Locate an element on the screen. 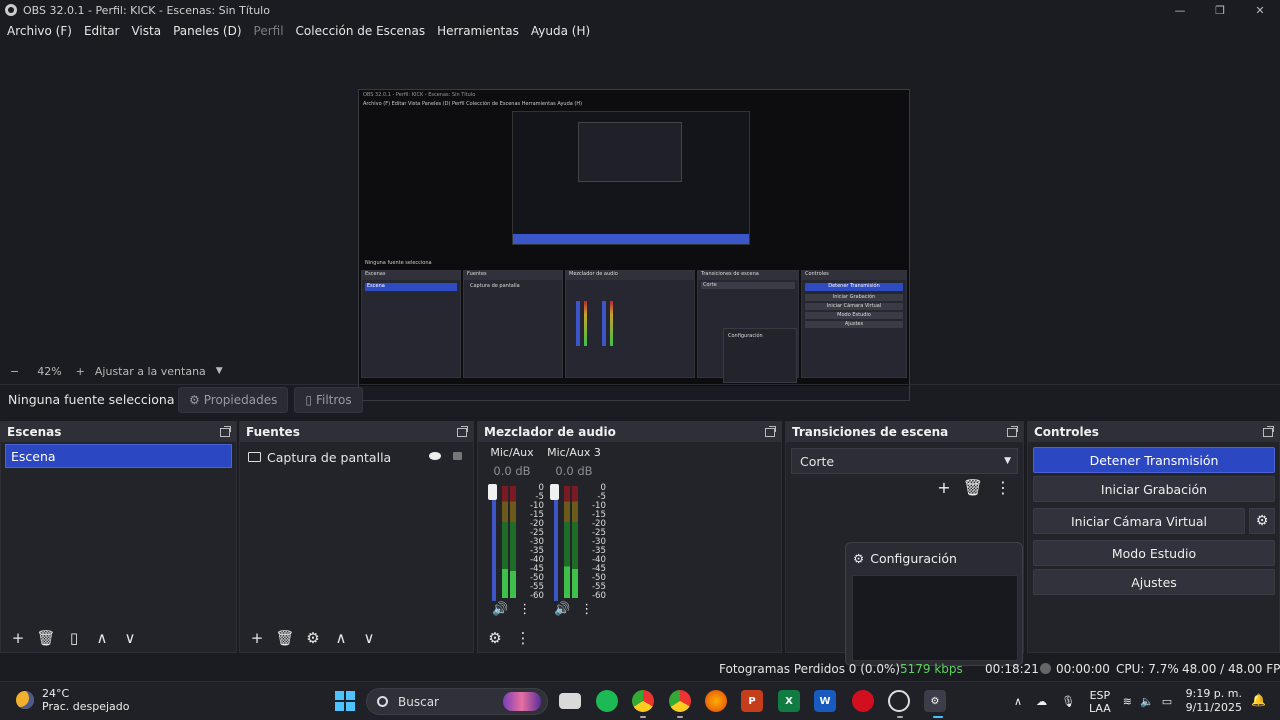  chevron-down-icon: ▼ is located at coordinates (1007, 461).